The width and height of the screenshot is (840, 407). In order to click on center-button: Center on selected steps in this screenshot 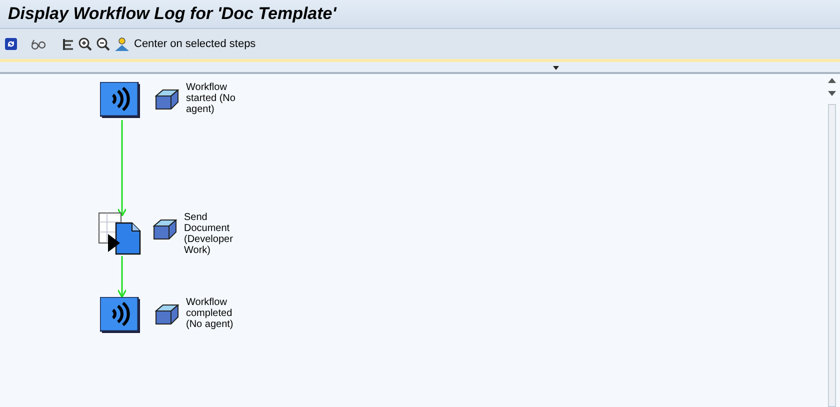, I will do `click(185, 44)`.